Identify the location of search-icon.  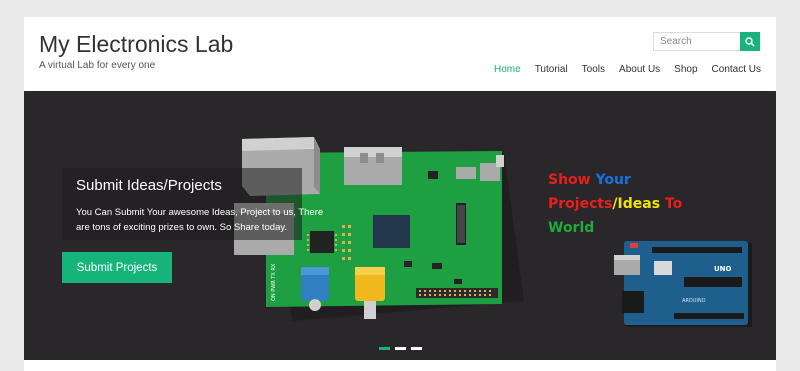
(750, 41).